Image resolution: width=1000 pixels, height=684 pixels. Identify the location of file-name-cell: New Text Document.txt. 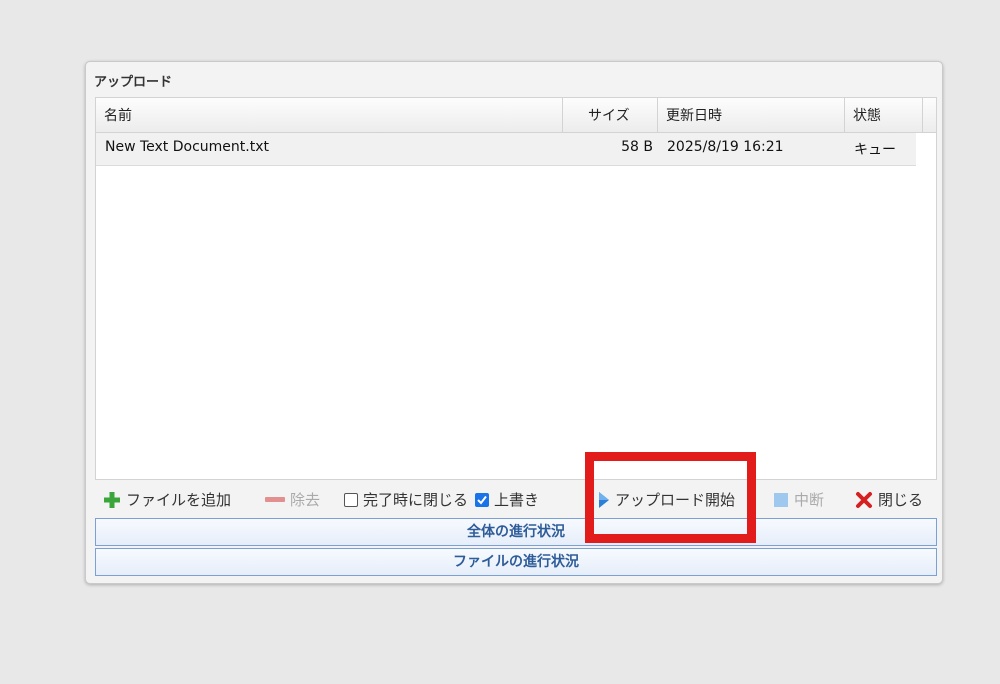
(187, 147).